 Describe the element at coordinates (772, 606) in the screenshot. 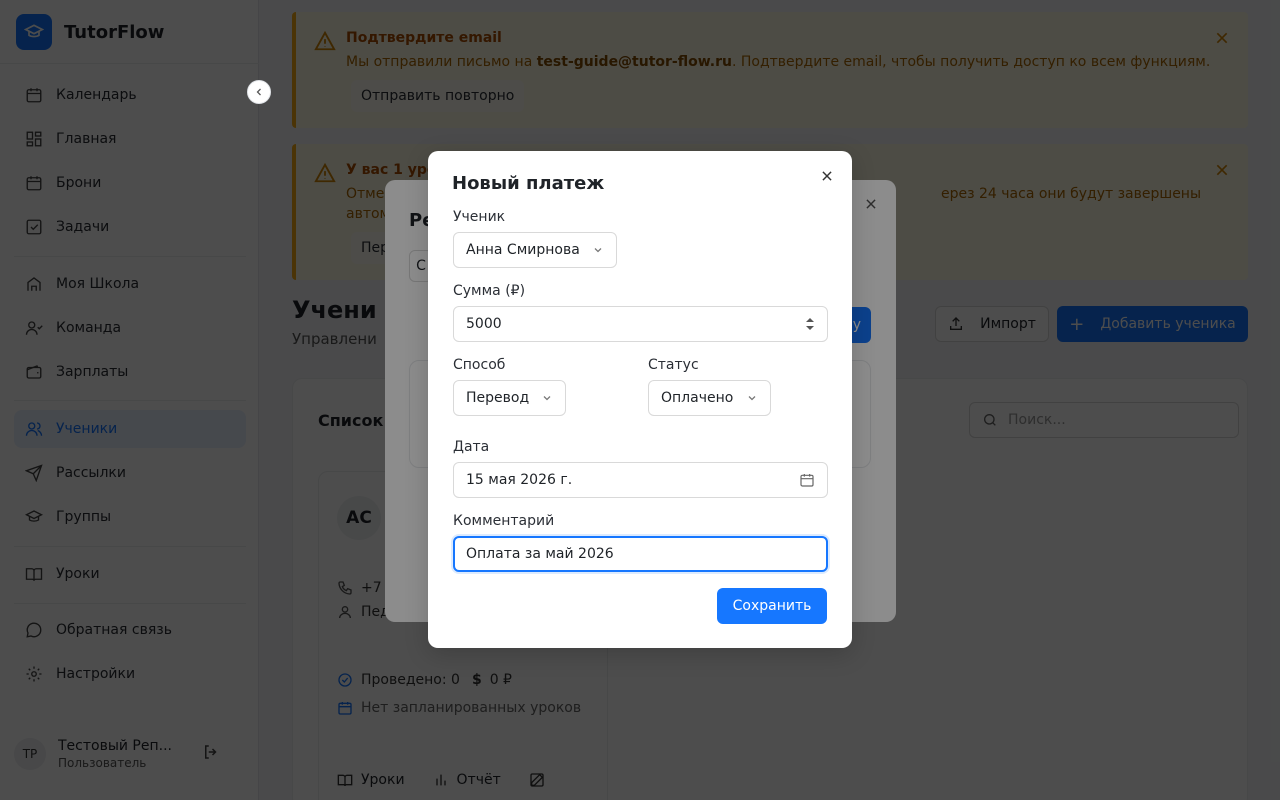

I see `save-button: Сохранить` at that location.